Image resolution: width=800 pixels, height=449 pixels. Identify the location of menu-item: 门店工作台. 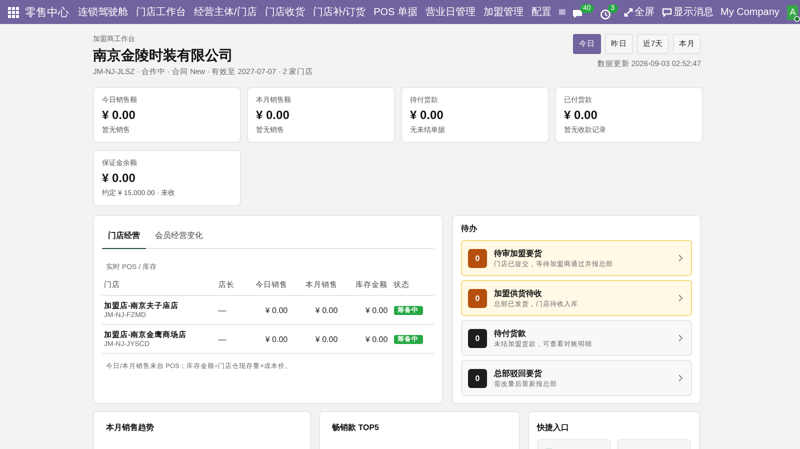
(161, 12).